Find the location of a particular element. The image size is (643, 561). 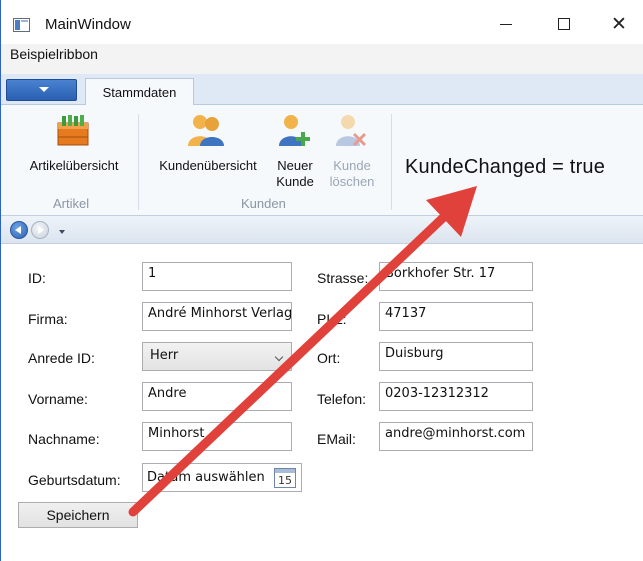

save-button: Speichern is located at coordinates (78, 515).